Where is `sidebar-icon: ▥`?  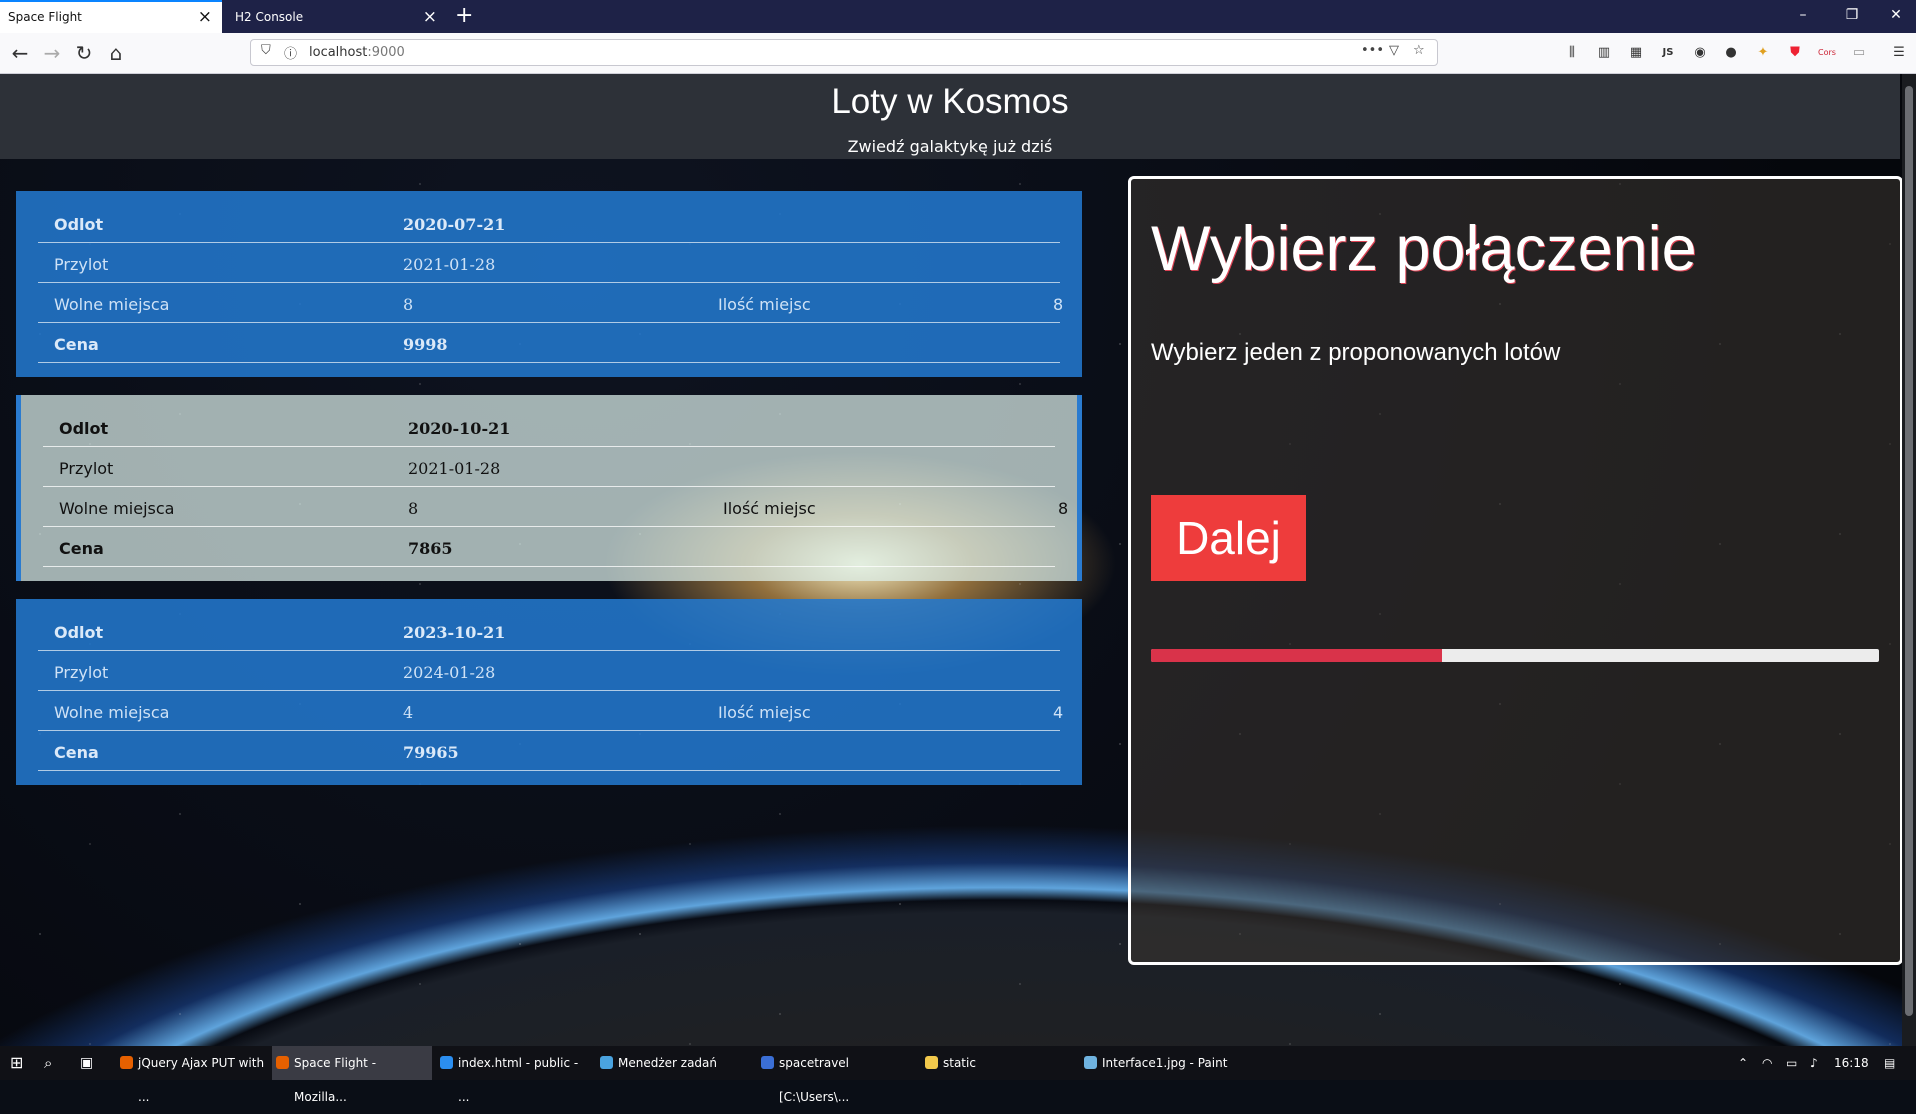 sidebar-icon: ▥ is located at coordinates (1604, 53).